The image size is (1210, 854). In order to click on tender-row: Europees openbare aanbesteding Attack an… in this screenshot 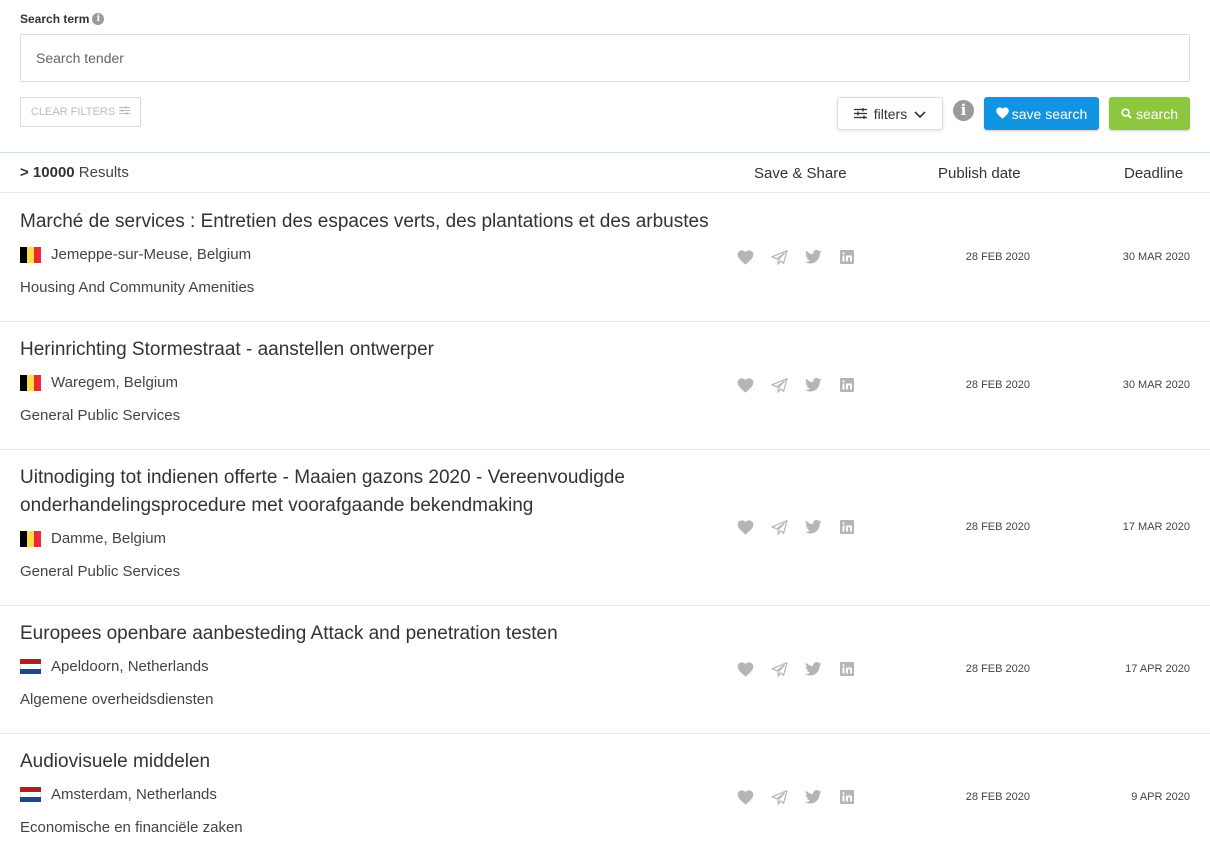, I will do `click(605, 670)`.